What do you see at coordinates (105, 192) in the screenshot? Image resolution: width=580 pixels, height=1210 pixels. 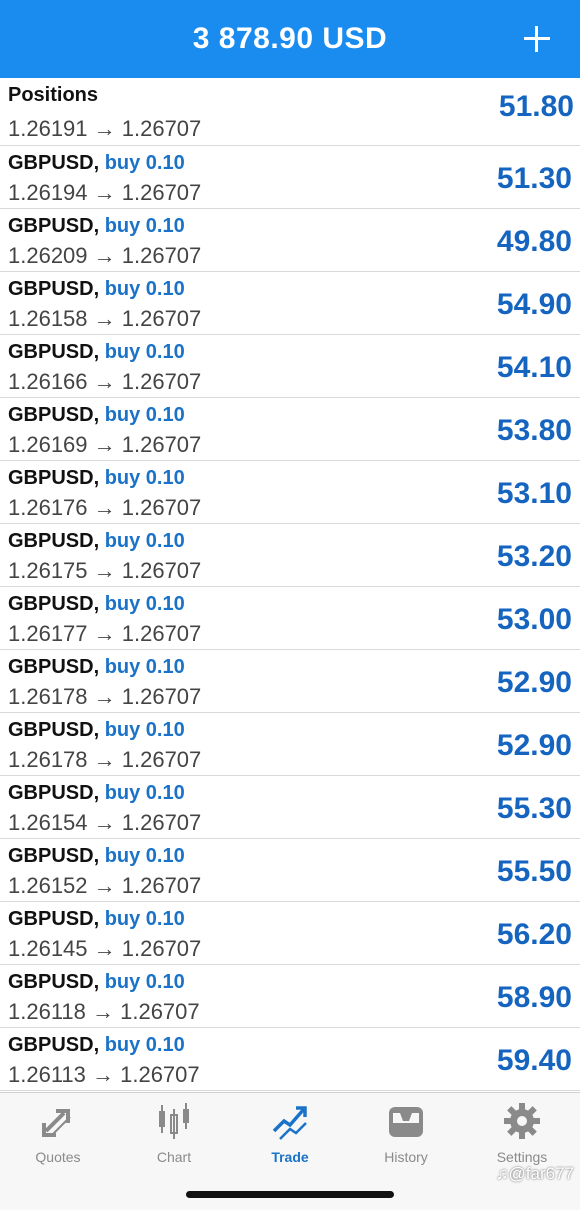 I see `position-prices: 1.26194 → 1.26707` at bounding box center [105, 192].